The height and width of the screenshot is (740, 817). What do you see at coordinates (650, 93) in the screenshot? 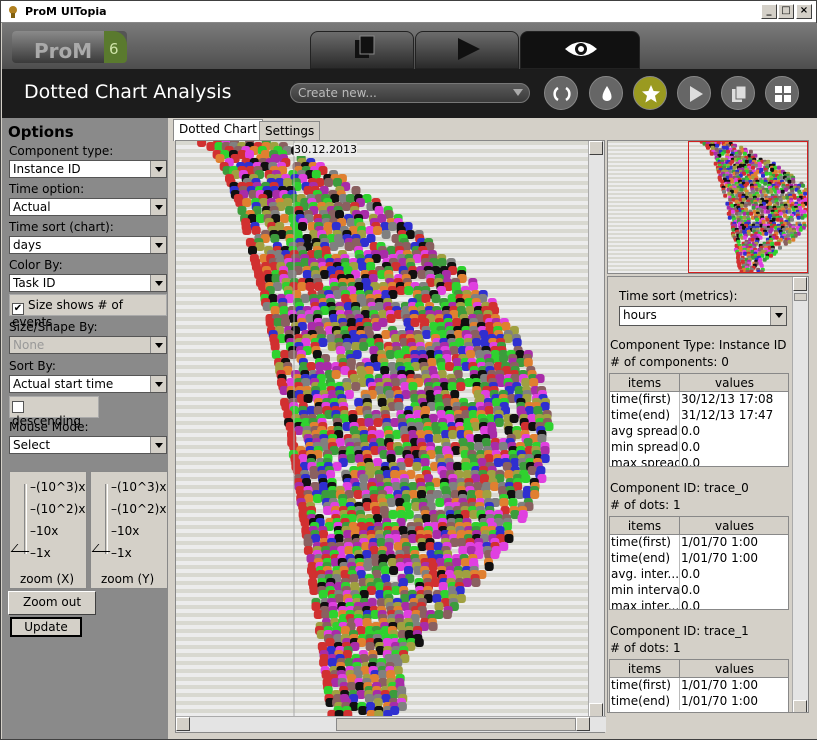
I see `favorite-button` at bounding box center [650, 93].